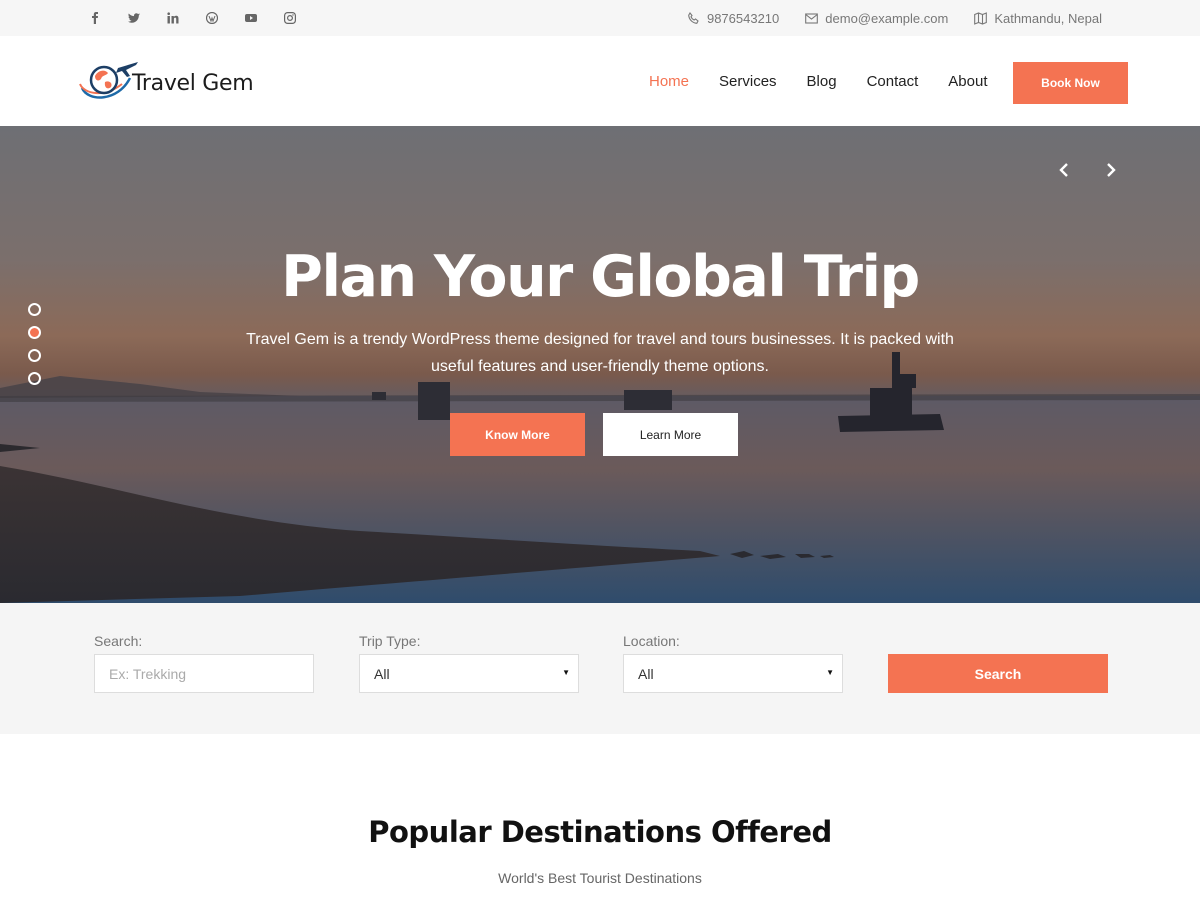 This screenshot has width=1200, height=900. What do you see at coordinates (748, 81) in the screenshot?
I see `nav-services: Services` at bounding box center [748, 81].